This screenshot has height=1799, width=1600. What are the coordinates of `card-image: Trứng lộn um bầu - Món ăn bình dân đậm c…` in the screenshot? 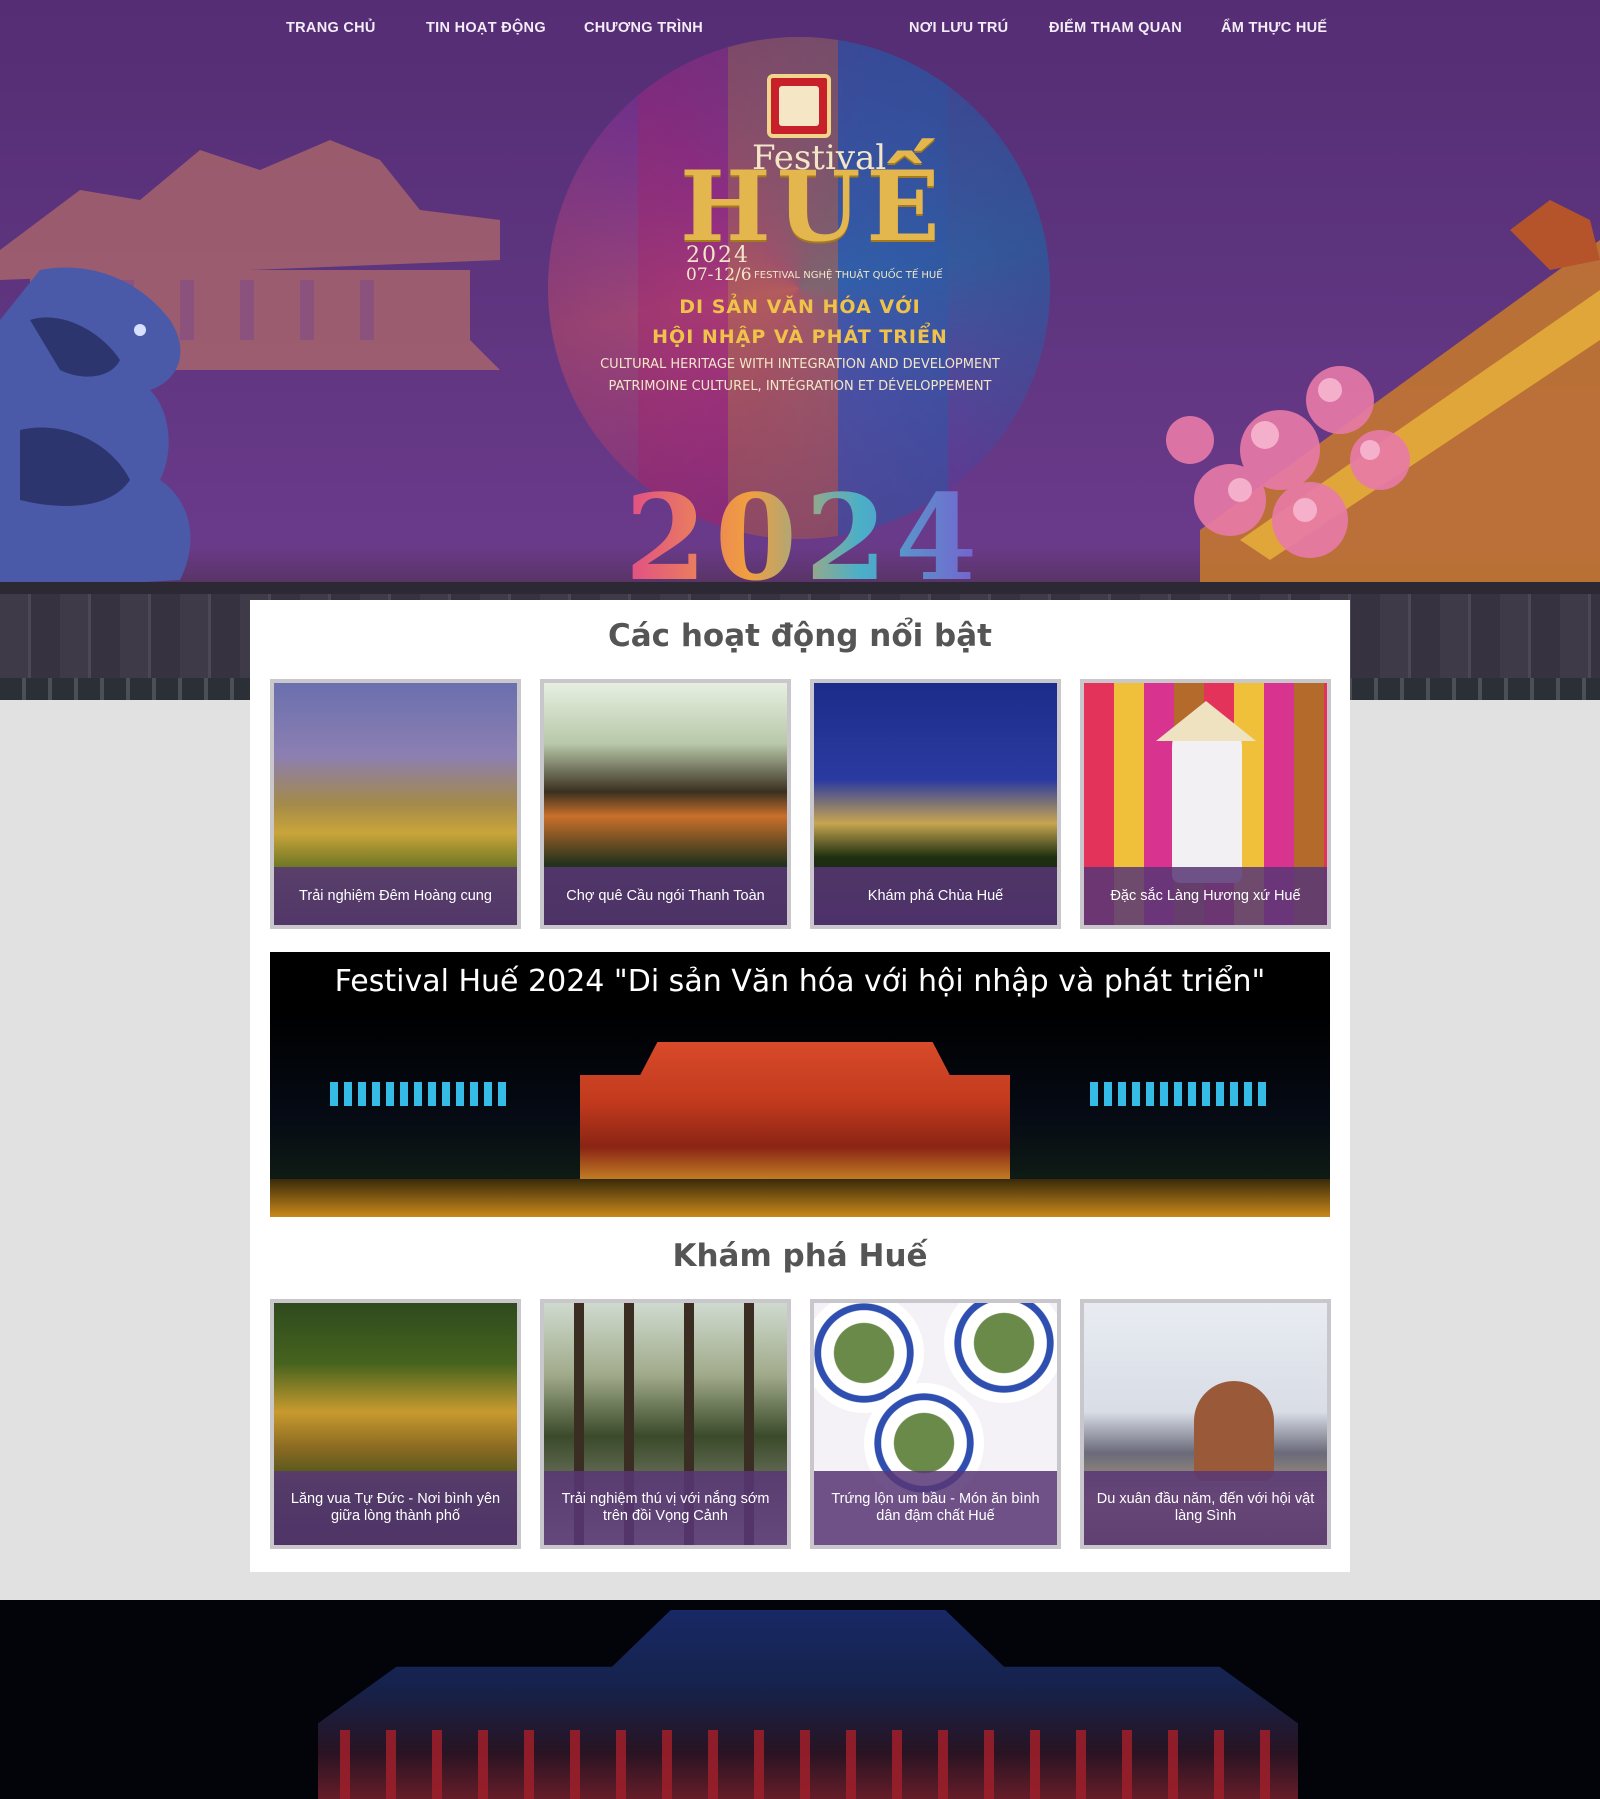 It's located at (935, 1424).